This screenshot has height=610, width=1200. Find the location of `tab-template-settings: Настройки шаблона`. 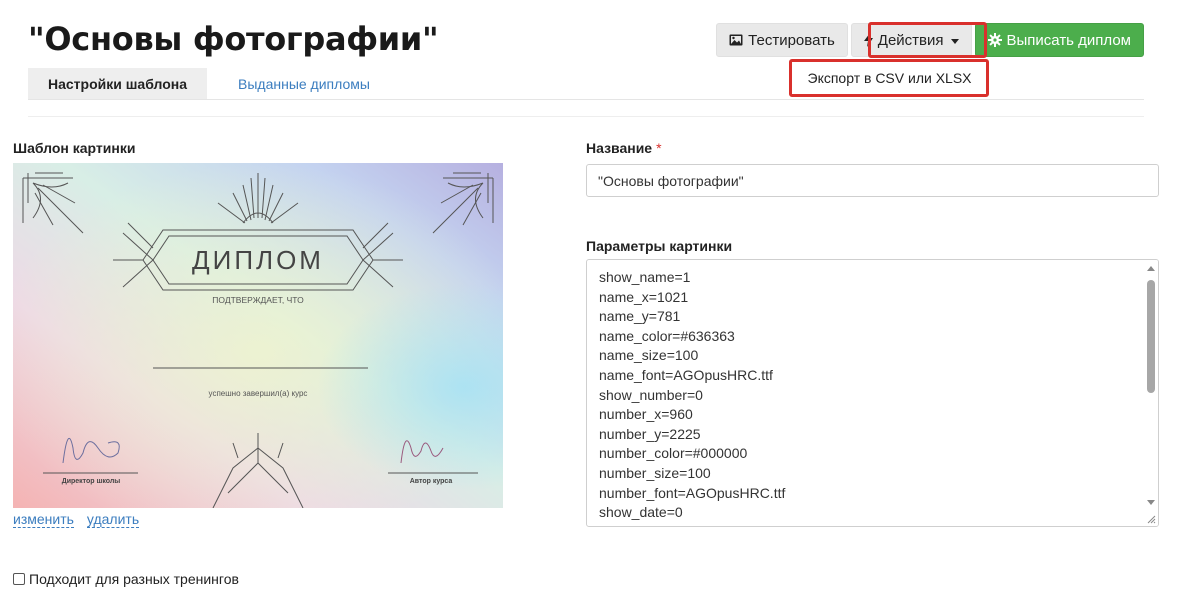

tab-template-settings: Настройки шаблона is located at coordinates (118, 83).